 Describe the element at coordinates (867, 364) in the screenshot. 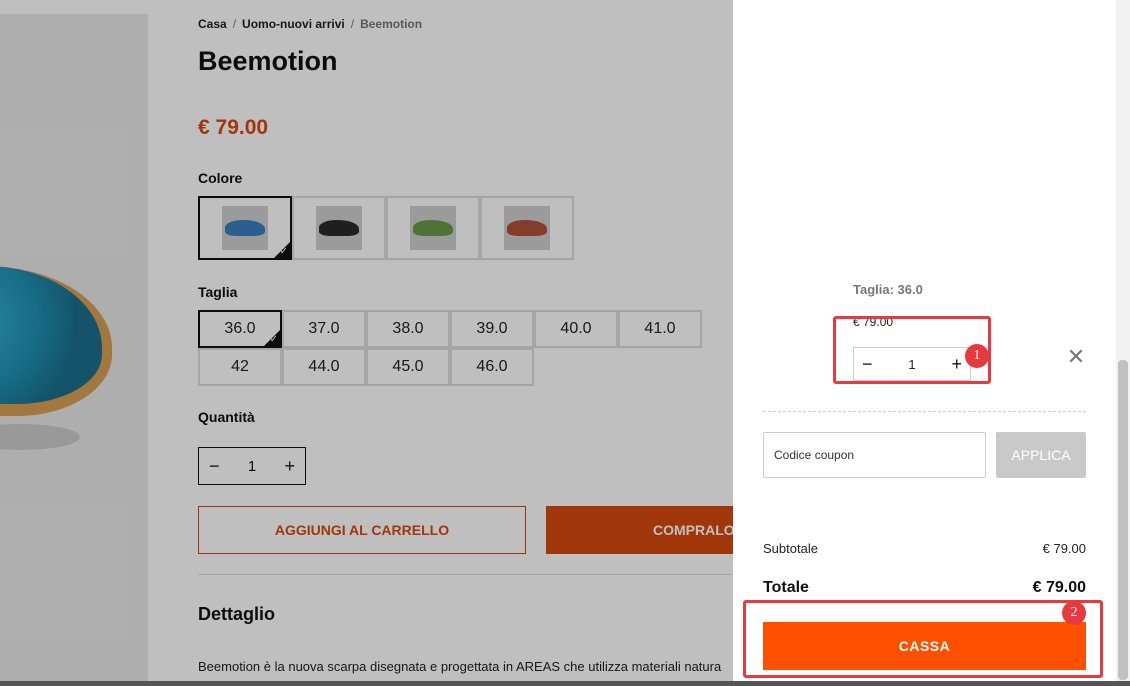

I see `minus-icon: −` at that location.